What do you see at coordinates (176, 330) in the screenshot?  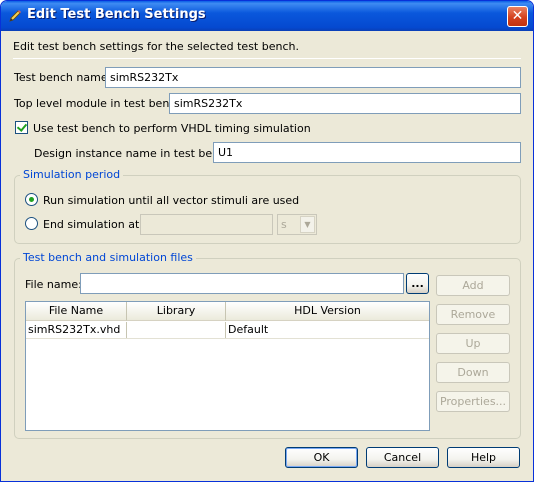 I see `cell-library` at bounding box center [176, 330].